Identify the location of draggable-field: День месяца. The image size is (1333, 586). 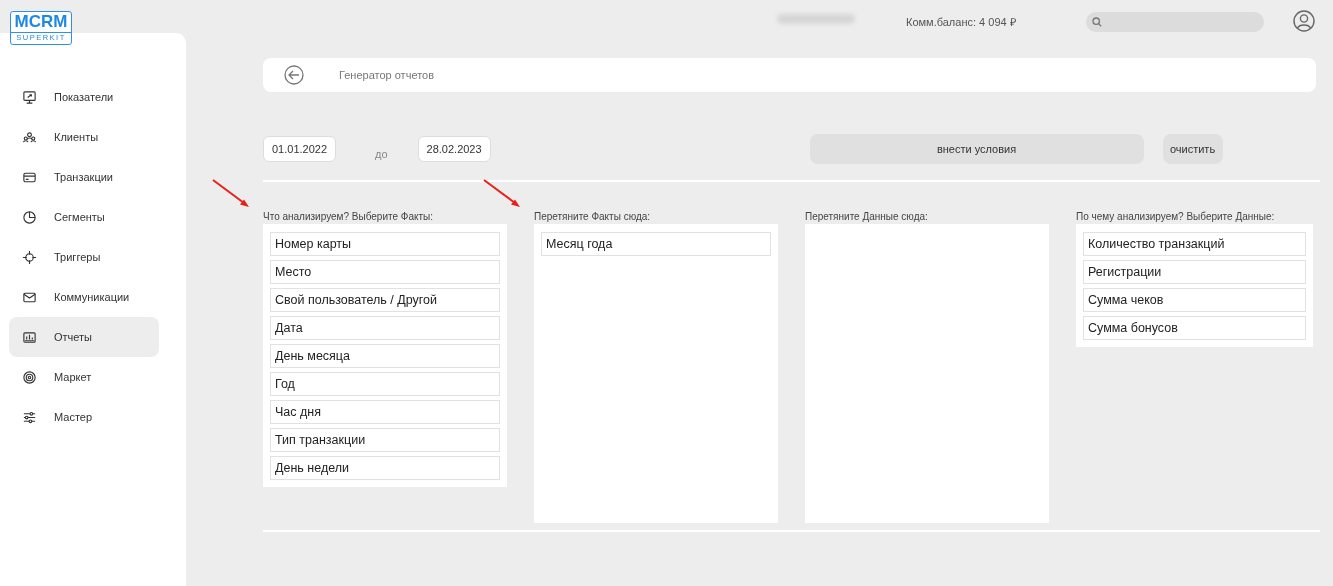
(385, 356).